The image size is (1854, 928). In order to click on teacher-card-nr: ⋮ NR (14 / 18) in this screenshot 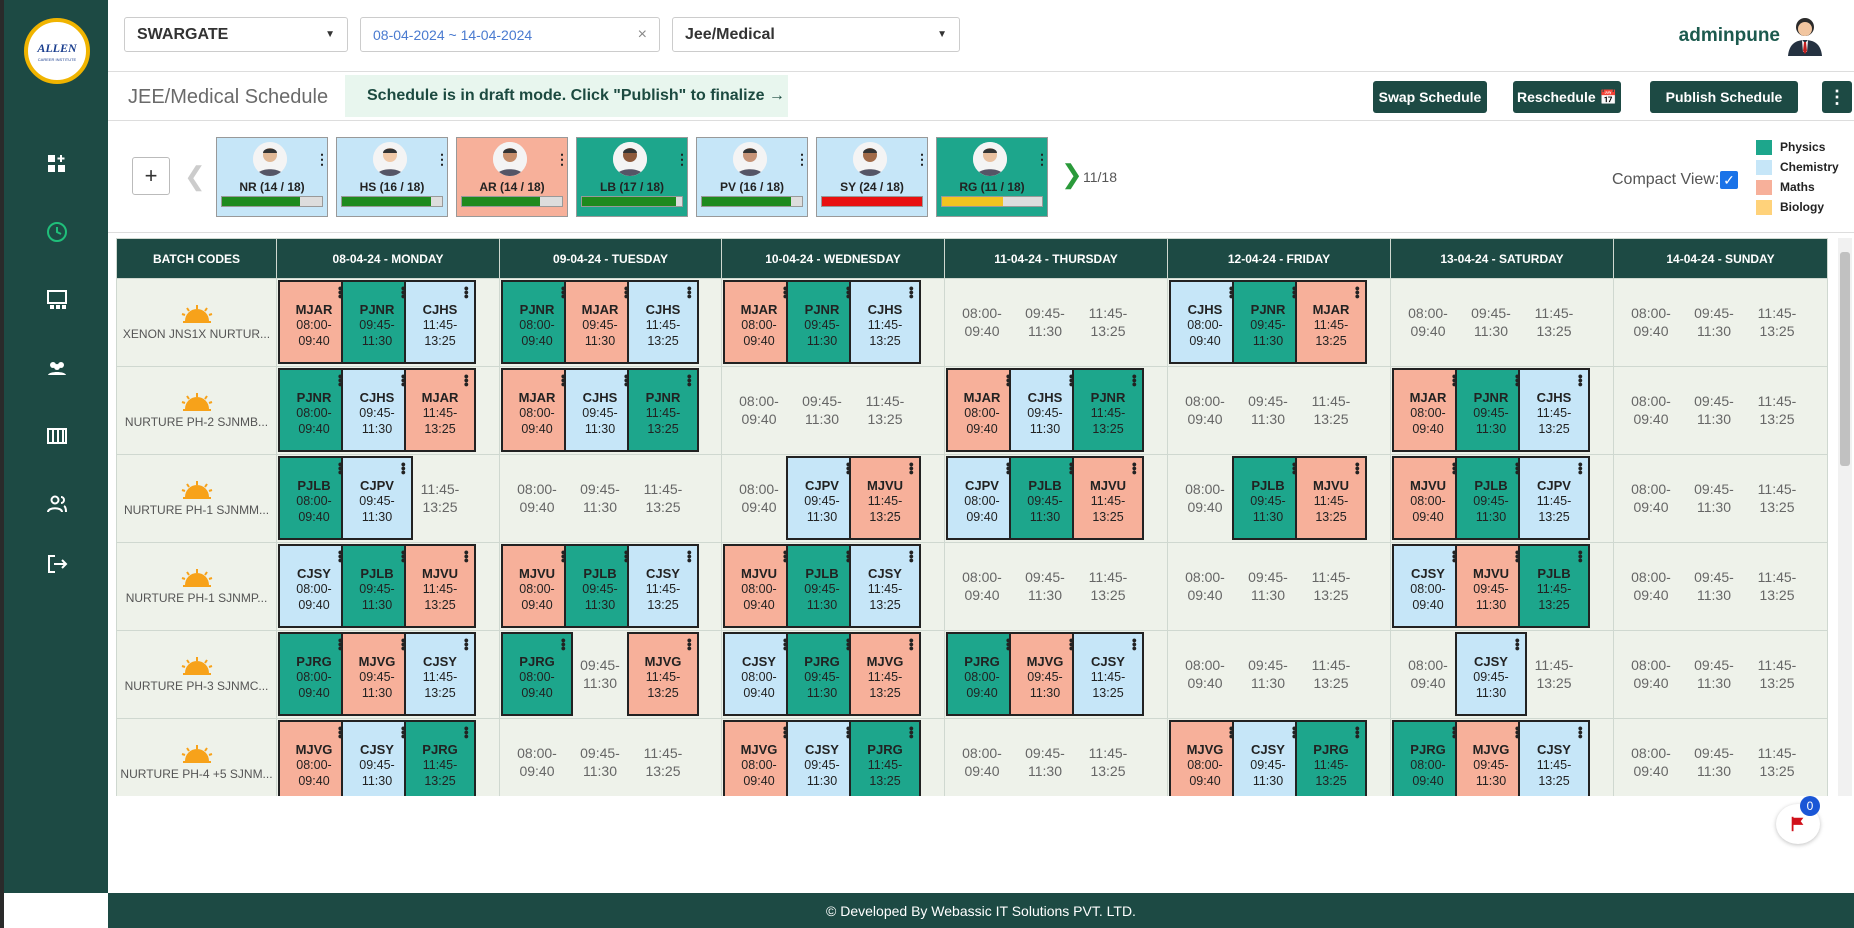, I will do `click(272, 177)`.